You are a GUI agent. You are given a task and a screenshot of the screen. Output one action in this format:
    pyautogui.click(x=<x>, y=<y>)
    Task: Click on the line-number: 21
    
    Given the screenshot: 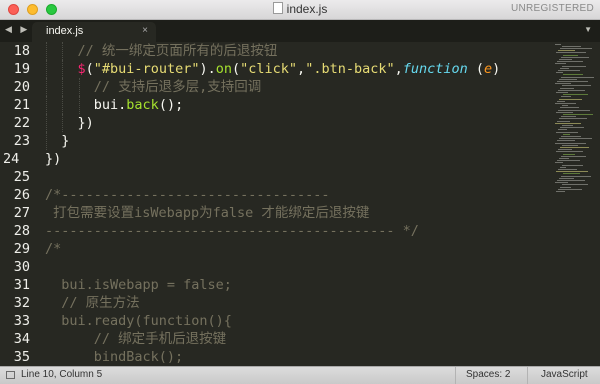 What is the action you would take?
    pyautogui.click(x=21, y=105)
    